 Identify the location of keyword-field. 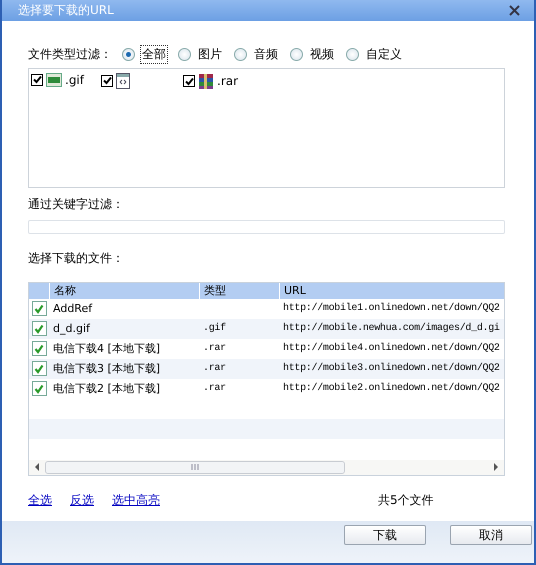
(266, 227).